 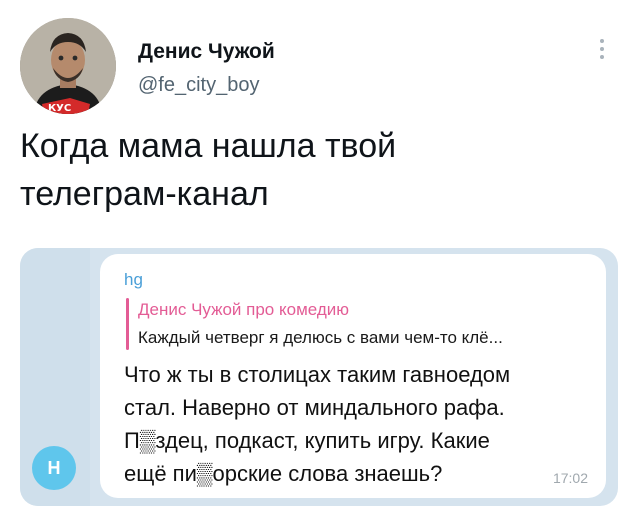 I want to click on avatar: КУС, so click(x=68, y=66).